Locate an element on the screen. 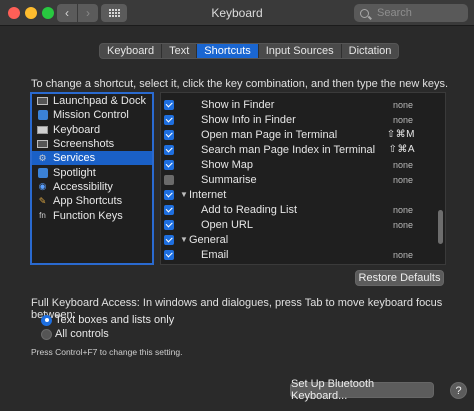  shortcut-group-row: ▼ Internet is located at coordinates (303, 194).